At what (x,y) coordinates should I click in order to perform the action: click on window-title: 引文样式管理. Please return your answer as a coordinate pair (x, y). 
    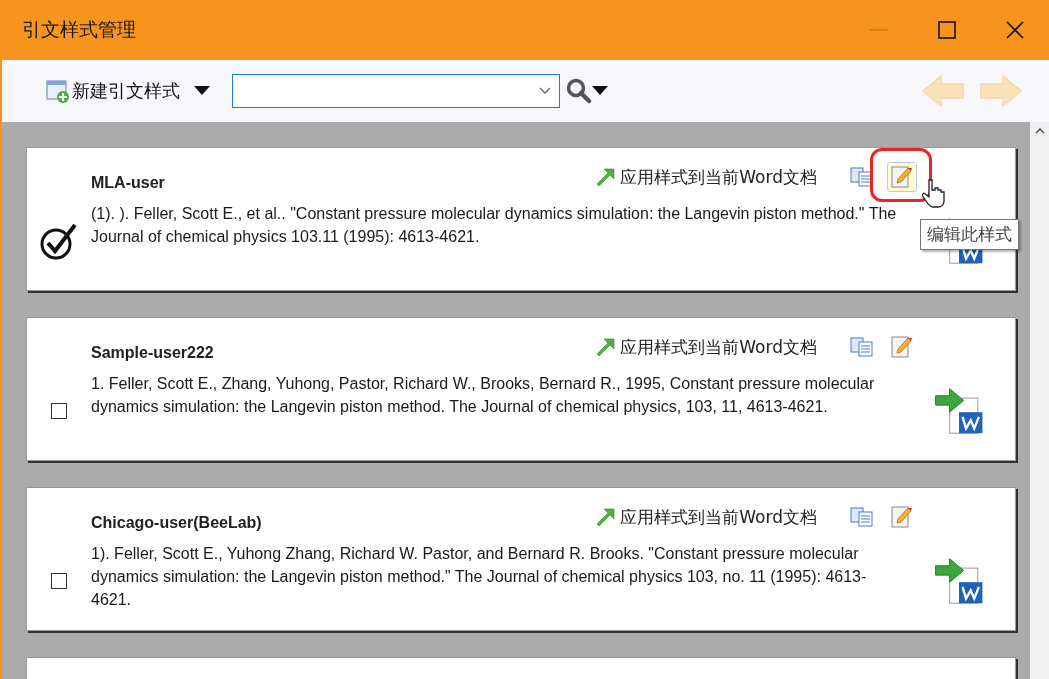
    Looking at the image, I should click on (79, 29).